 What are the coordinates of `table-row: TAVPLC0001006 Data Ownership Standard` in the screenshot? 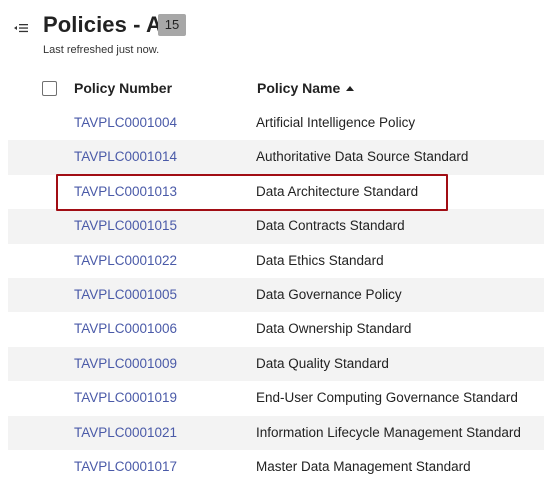 It's located at (276, 329).